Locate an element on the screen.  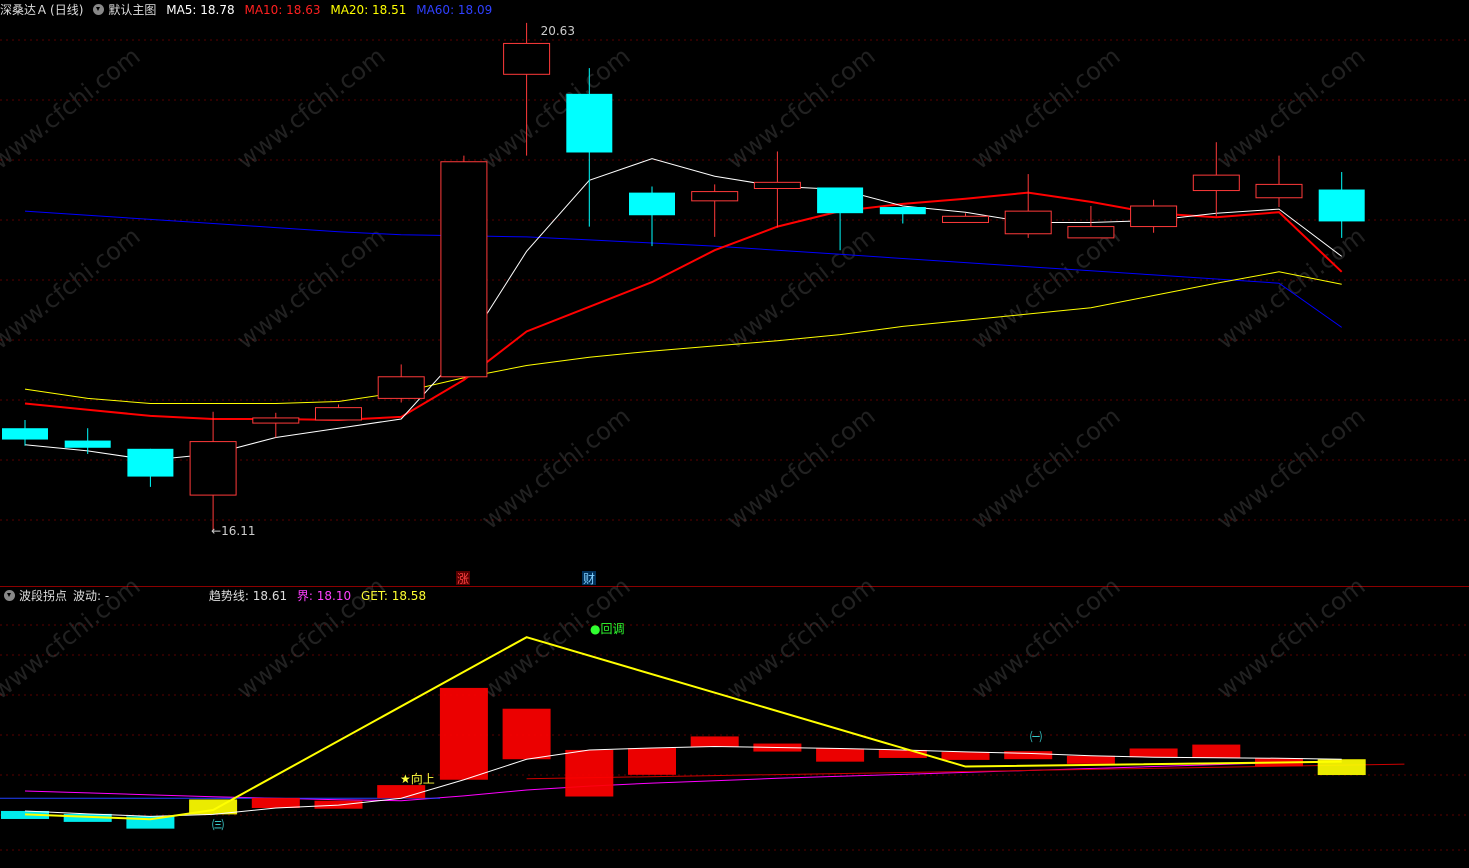
ma60-line is located at coordinates (683, 269).